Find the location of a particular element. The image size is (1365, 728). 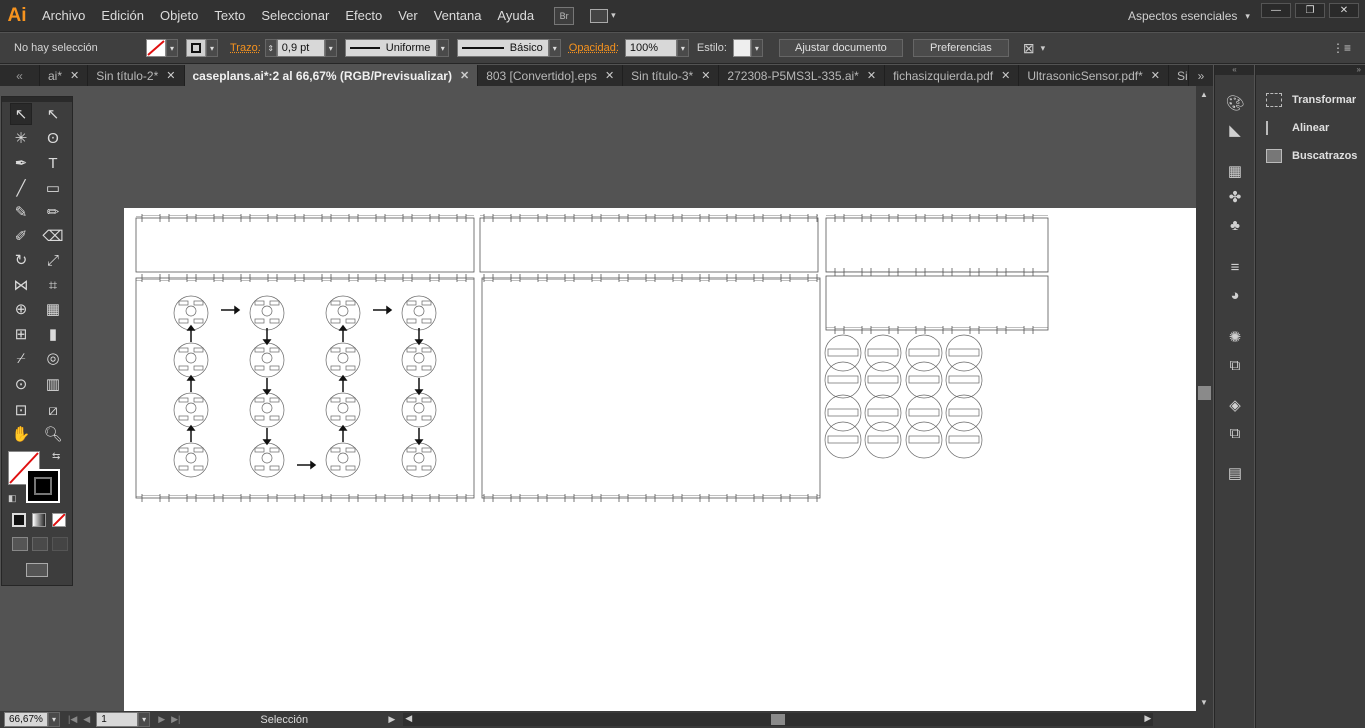

zoom-dropdown: ▾ is located at coordinates (54, 719).